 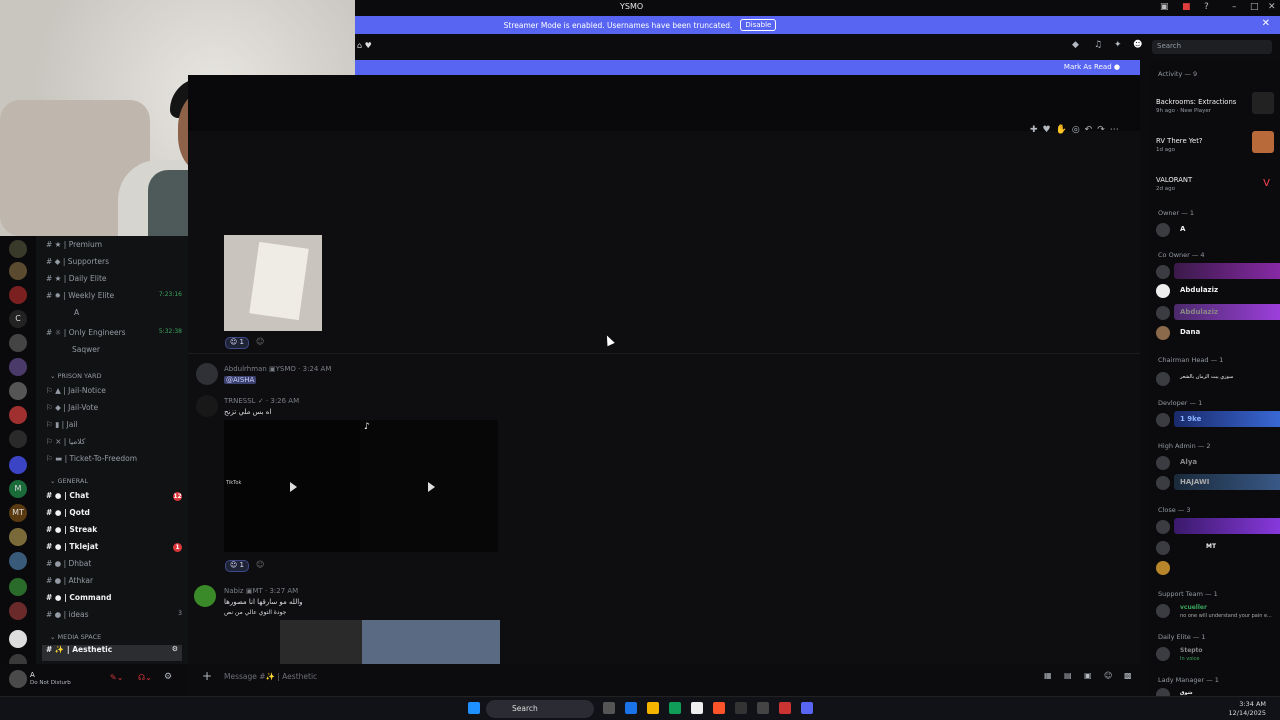 I want to click on new-messages-bar: Mark As Read ●, so click(x=747, y=67).